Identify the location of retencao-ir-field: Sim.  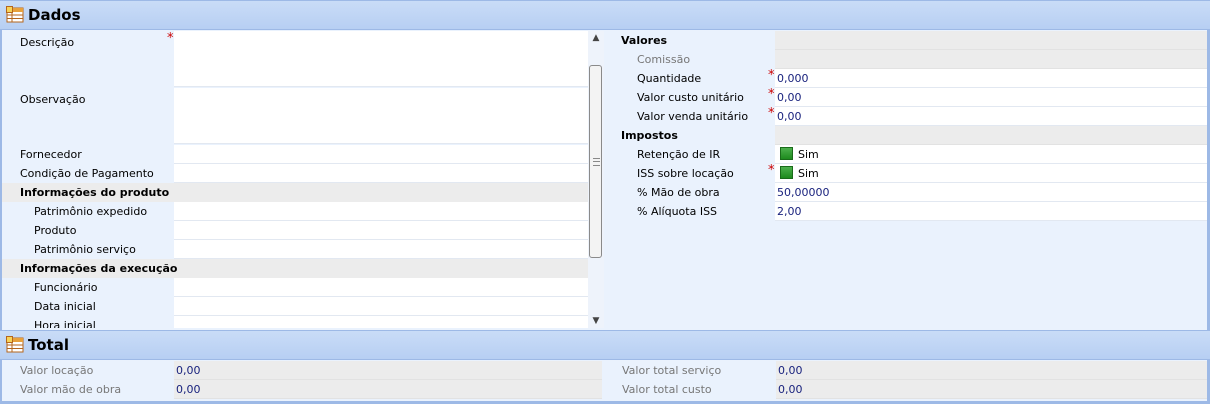
(991, 154).